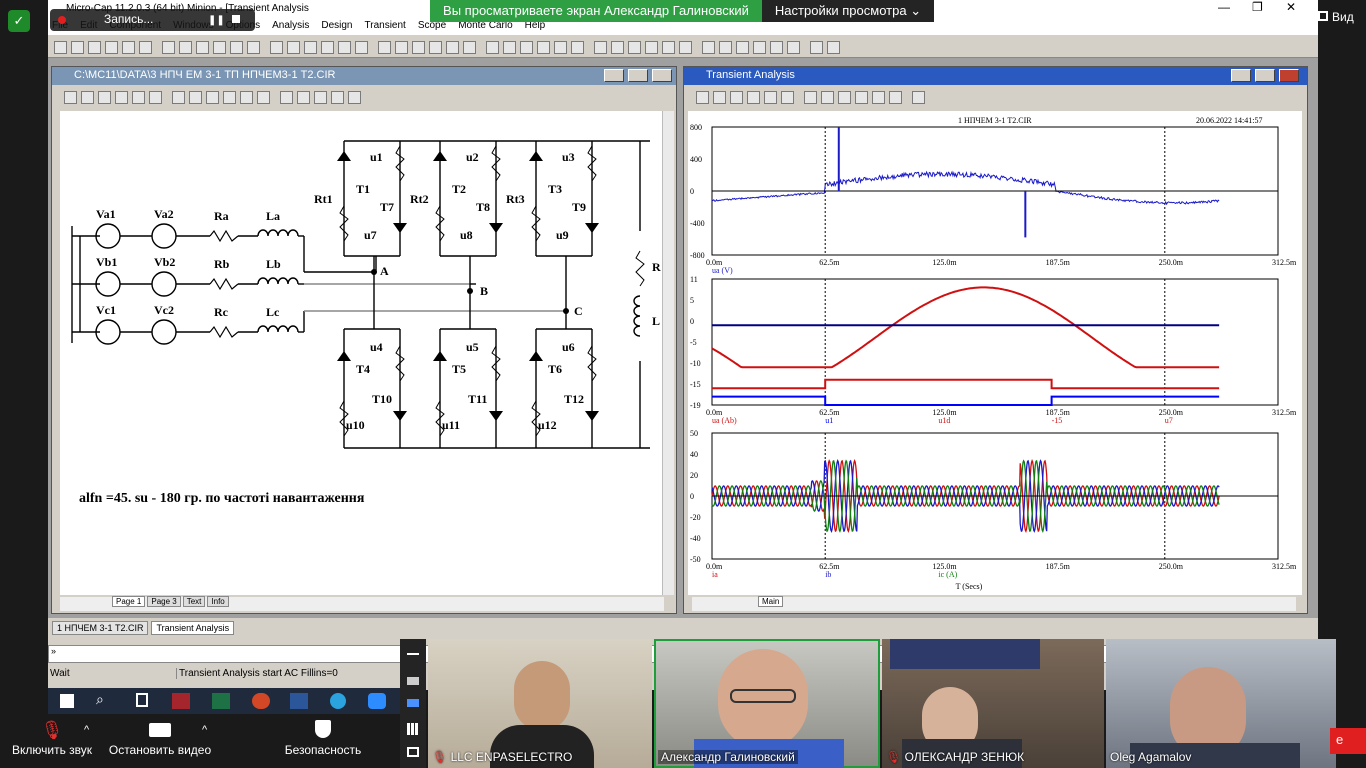 This screenshot has width=1366, height=768. Describe the element at coordinates (767, 703) in the screenshot. I see `participant-tile-2: Александр Галиновский` at that location.